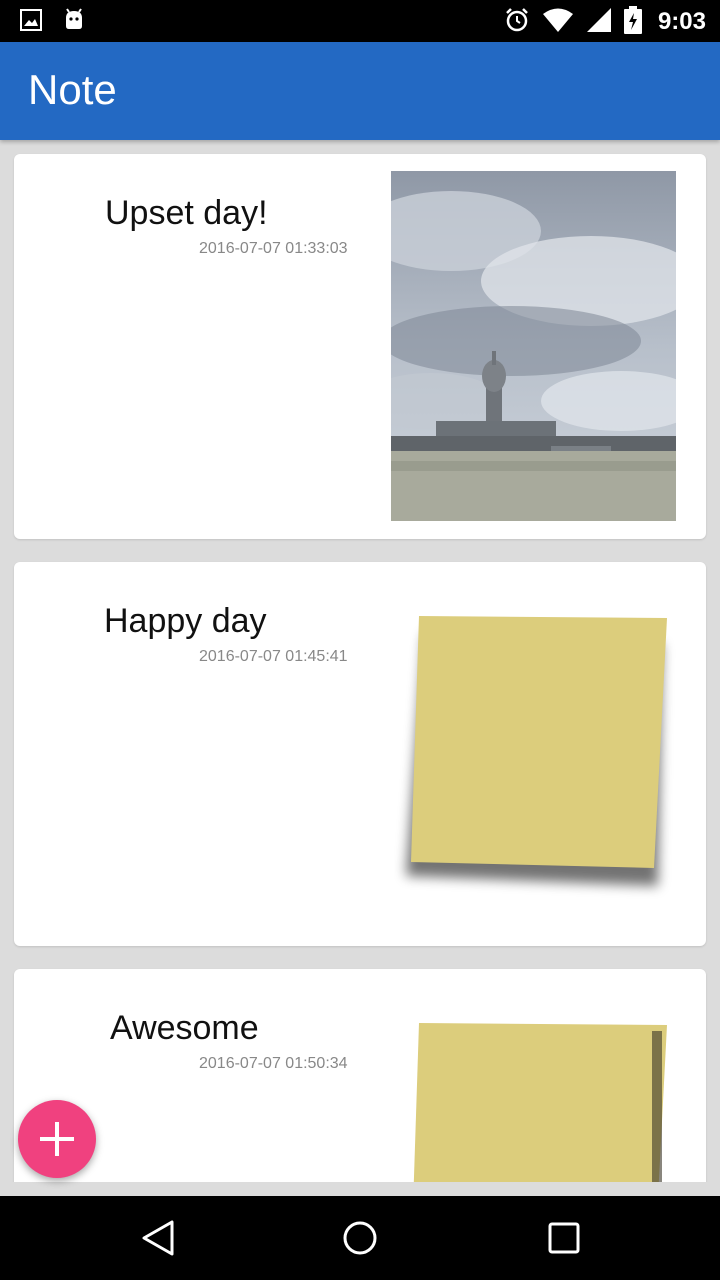  I want to click on back-icon, so click(158, 1240).